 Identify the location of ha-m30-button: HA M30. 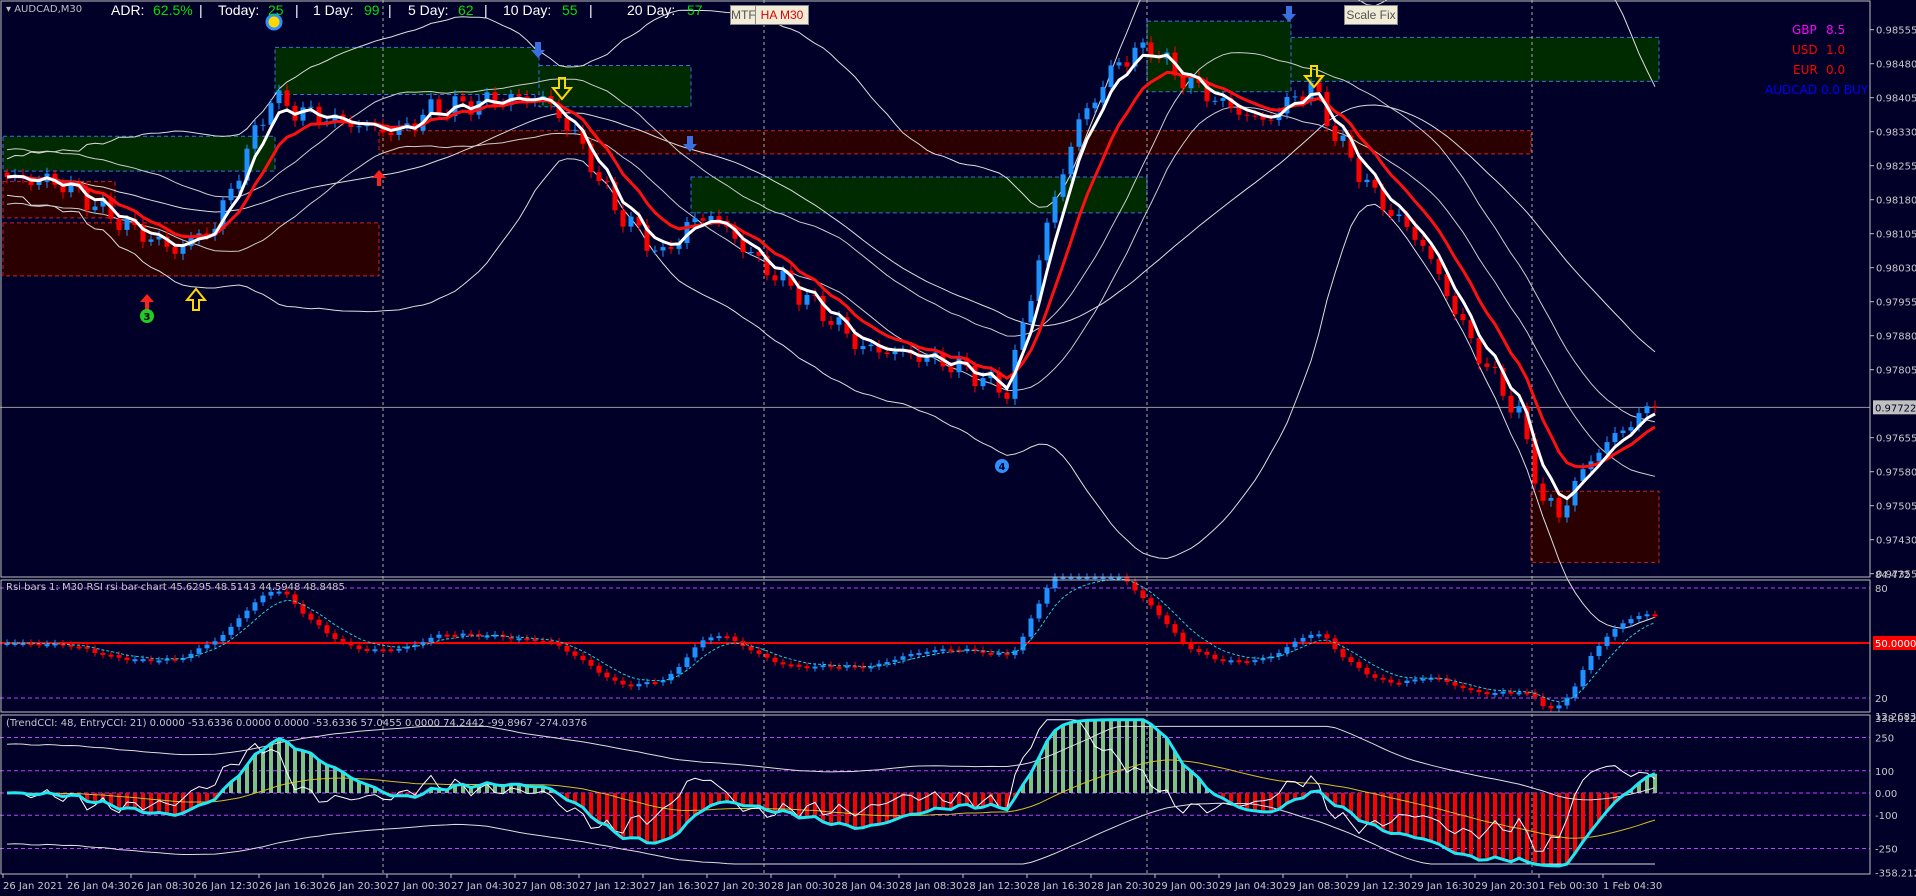
(782, 15).